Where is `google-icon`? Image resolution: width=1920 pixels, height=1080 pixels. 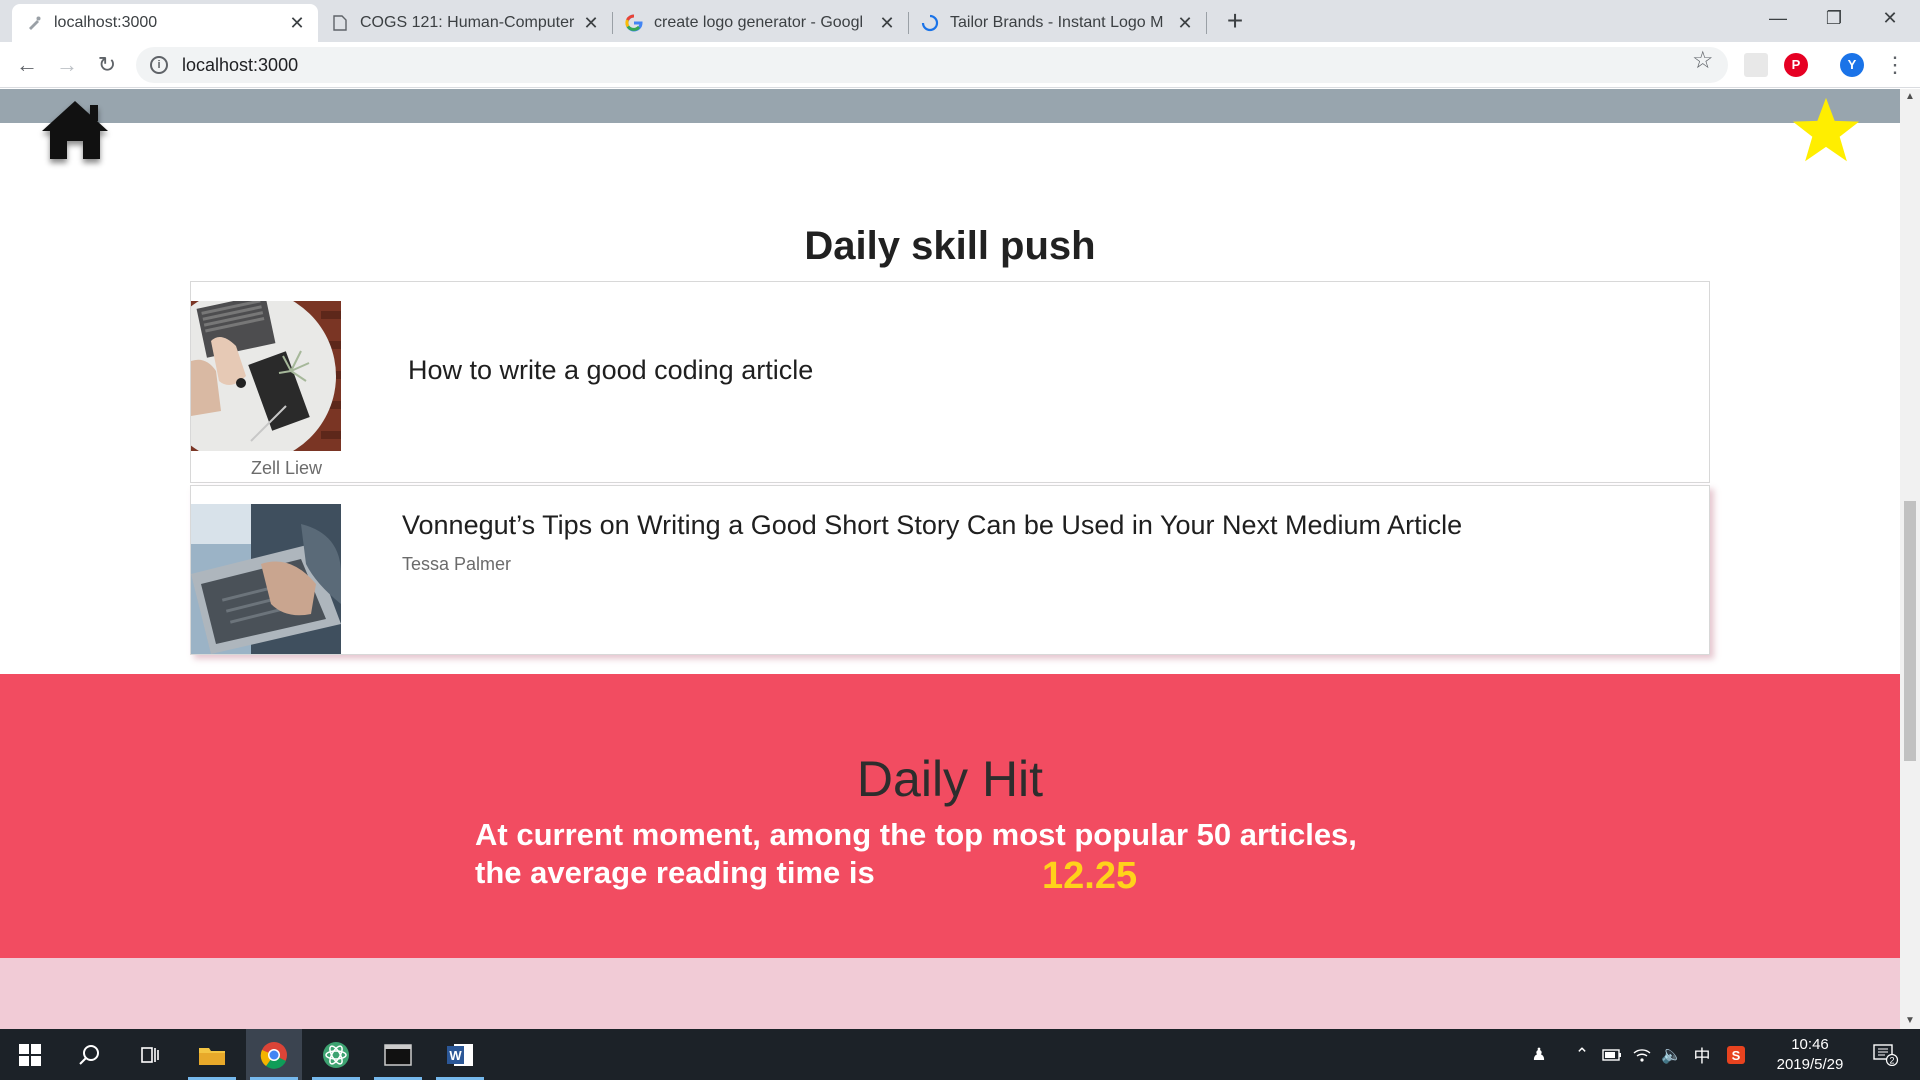 google-icon is located at coordinates (634, 23).